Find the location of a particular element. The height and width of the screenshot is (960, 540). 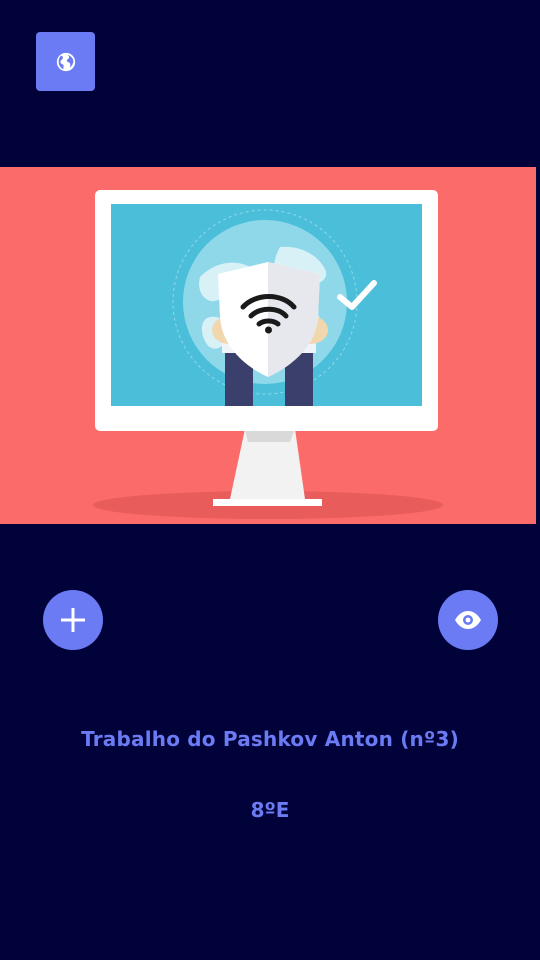

page-subtitle: 8ºE is located at coordinates (270, 810).